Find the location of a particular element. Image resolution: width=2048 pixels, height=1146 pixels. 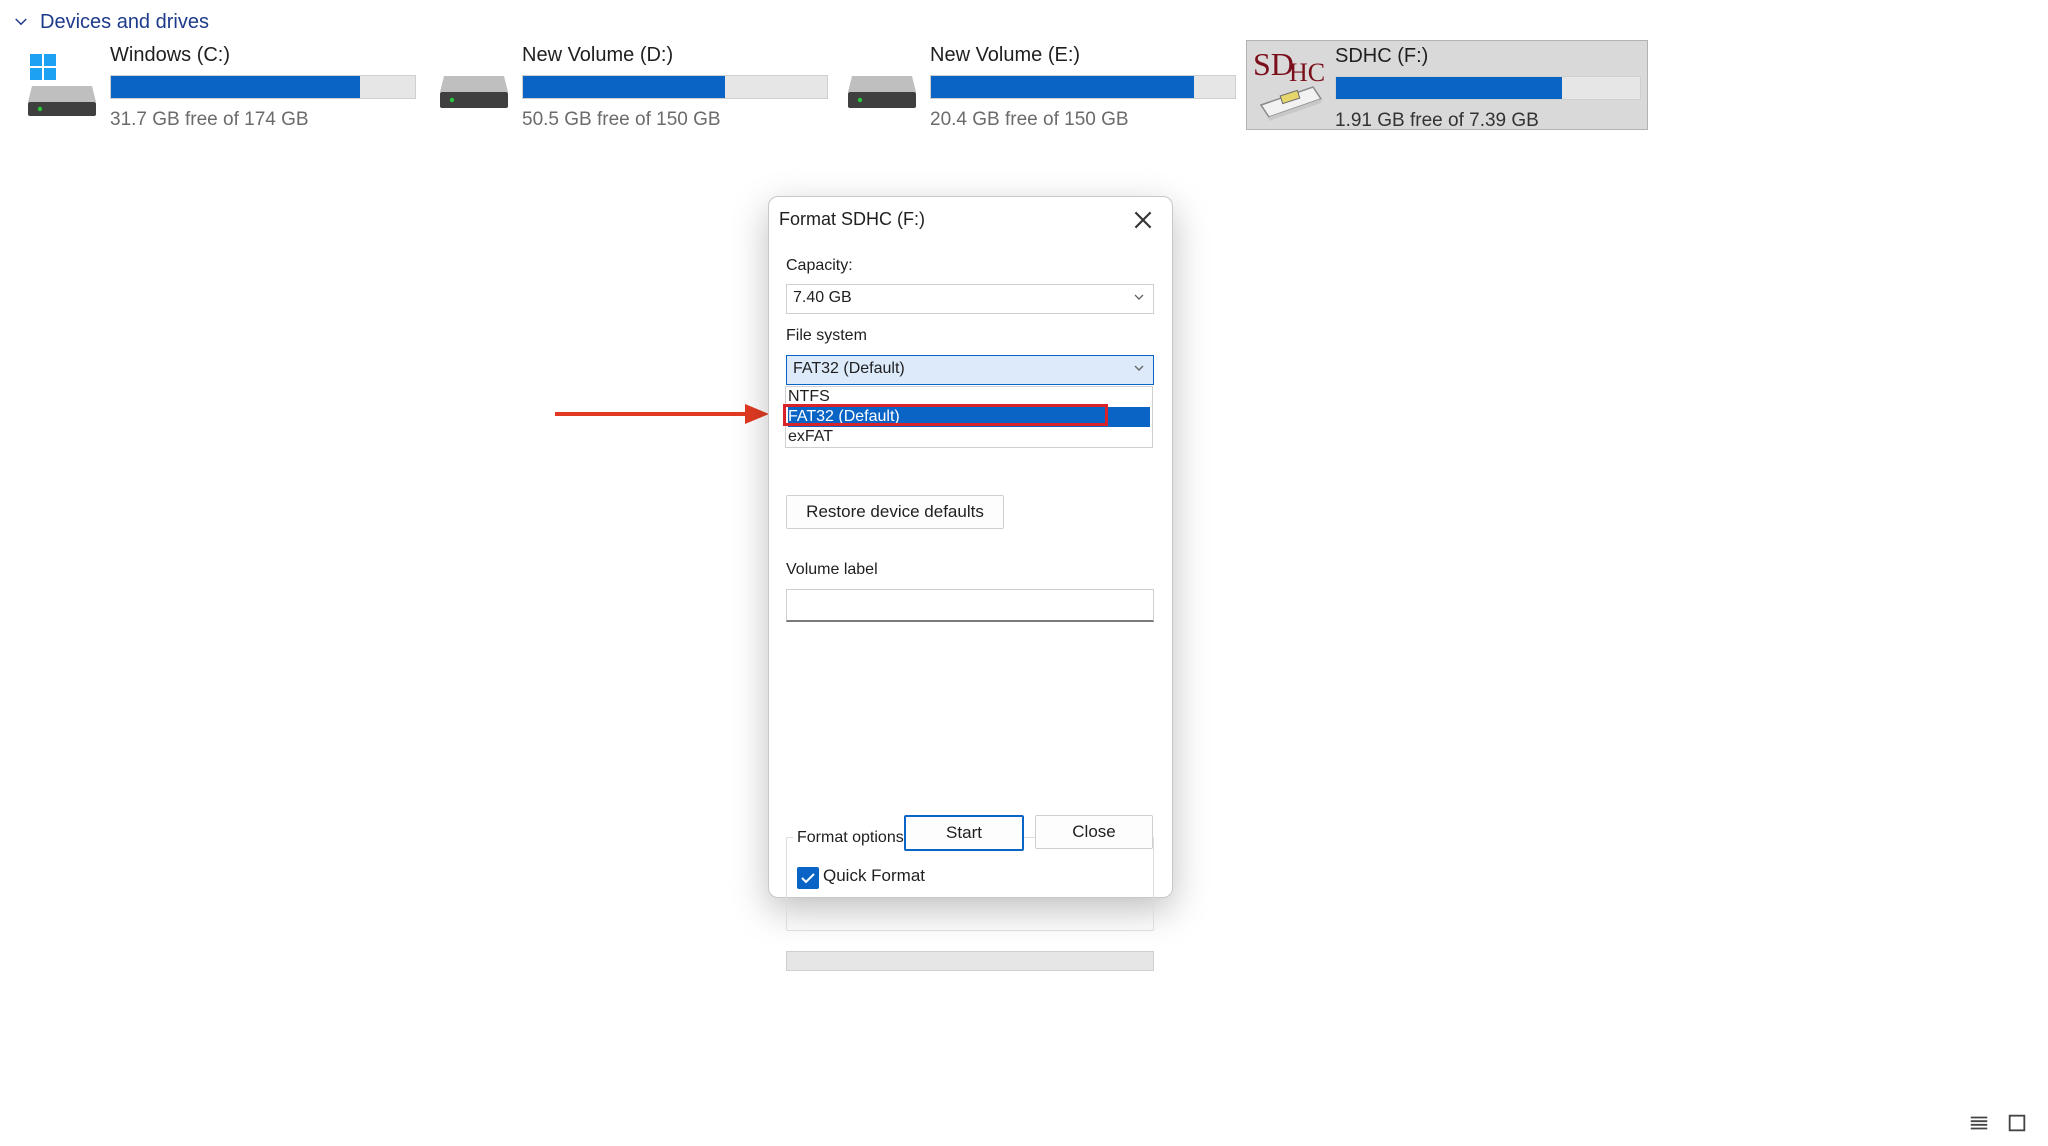

capacity-label: Capacity: is located at coordinates (819, 265).